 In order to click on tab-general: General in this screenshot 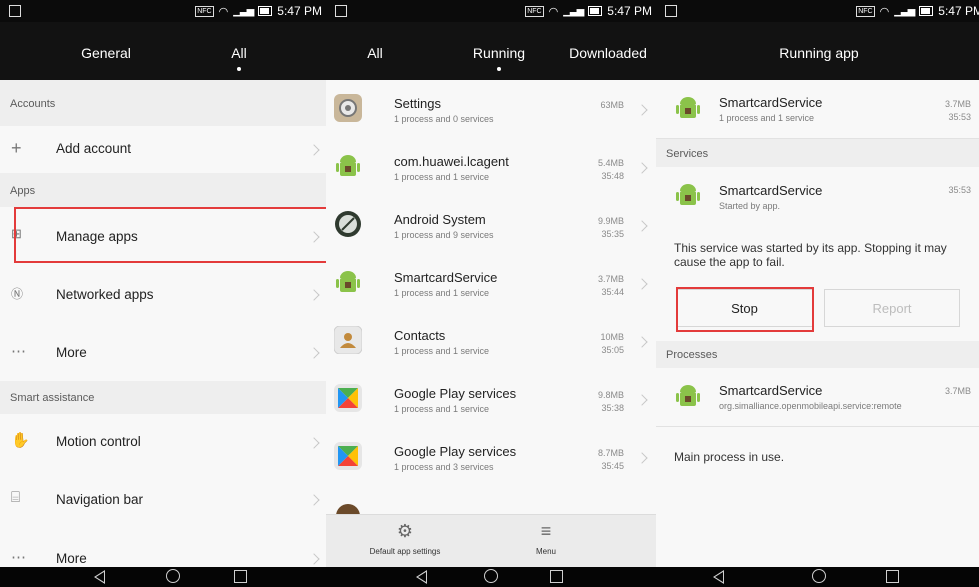, I will do `click(106, 53)`.